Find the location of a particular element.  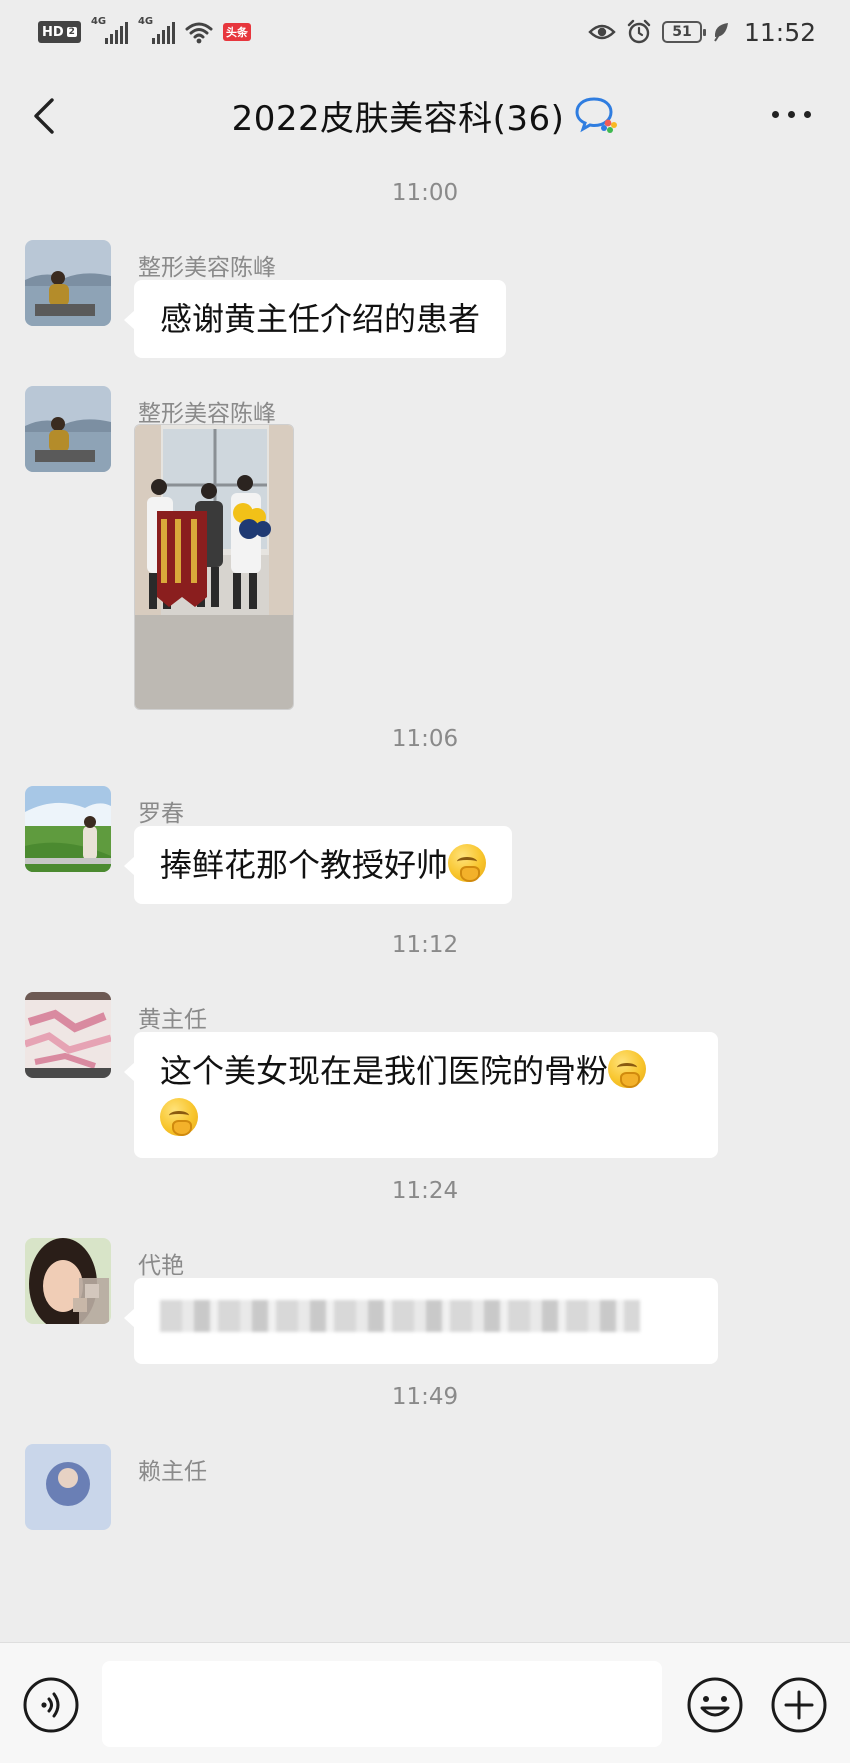

blurred-text is located at coordinates (400, 1316).